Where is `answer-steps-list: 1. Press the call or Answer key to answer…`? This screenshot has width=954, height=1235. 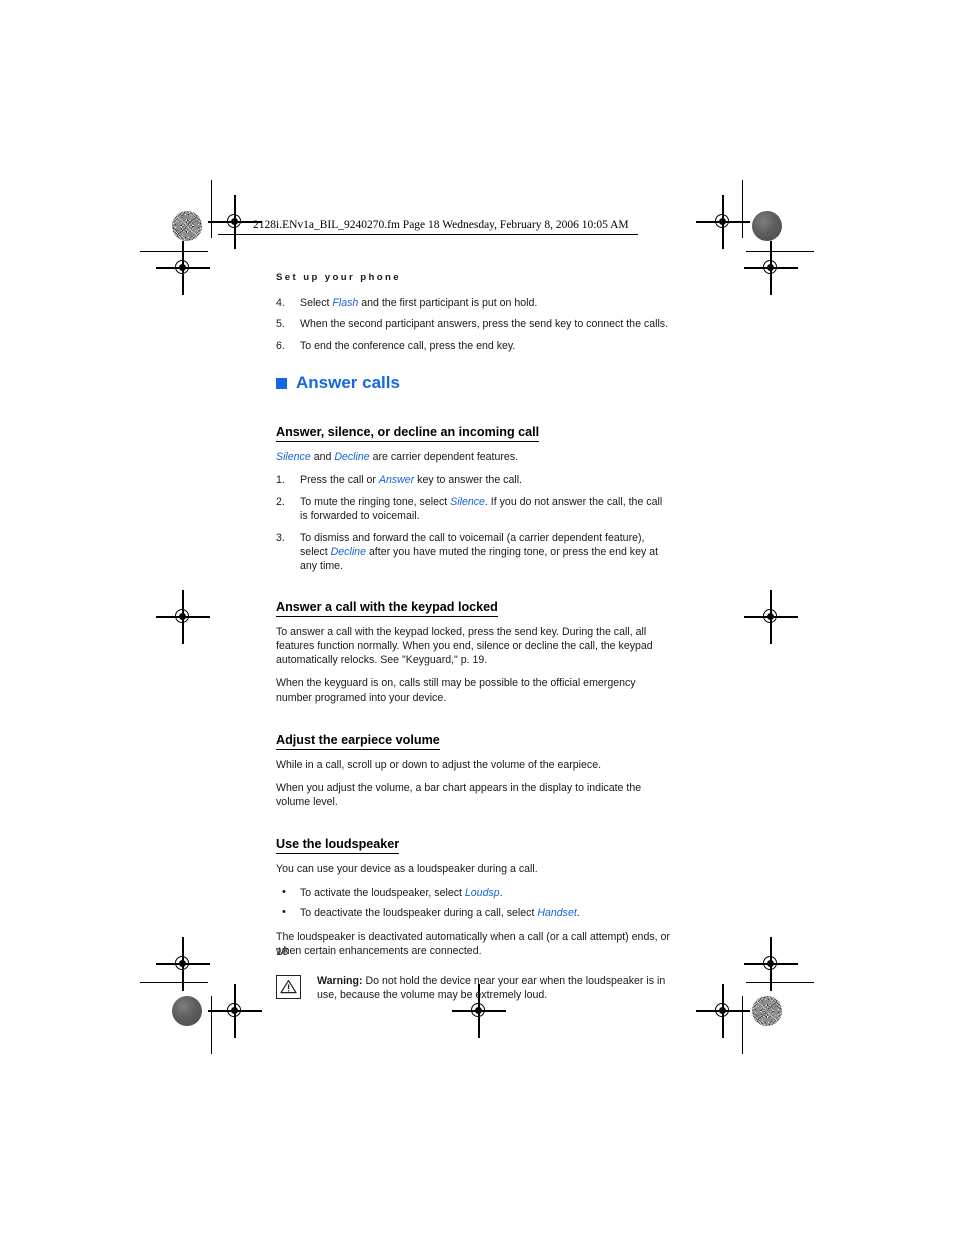
answer-steps-list: 1. Press the call or Answer key to answer… is located at coordinates (473, 523).